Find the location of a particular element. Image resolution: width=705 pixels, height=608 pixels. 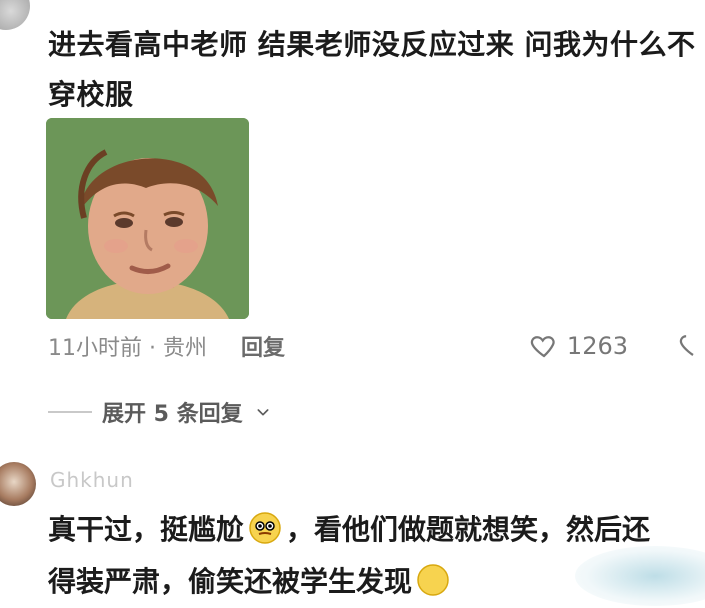

username: Ghkhun is located at coordinates (92, 480).